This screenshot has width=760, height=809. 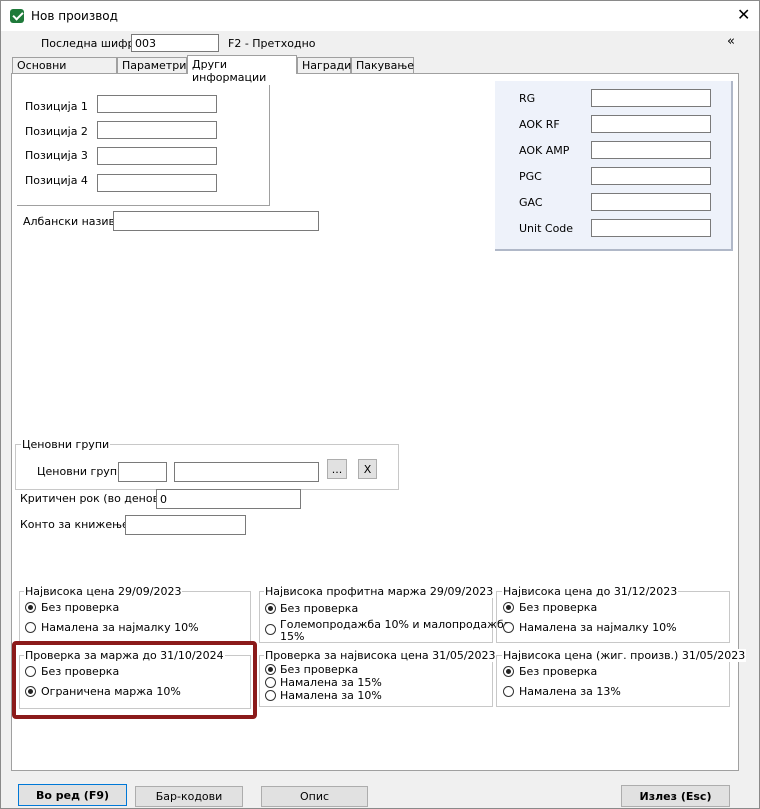 I want to click on highest-price-stamped-group, so click(x=613, y=681).